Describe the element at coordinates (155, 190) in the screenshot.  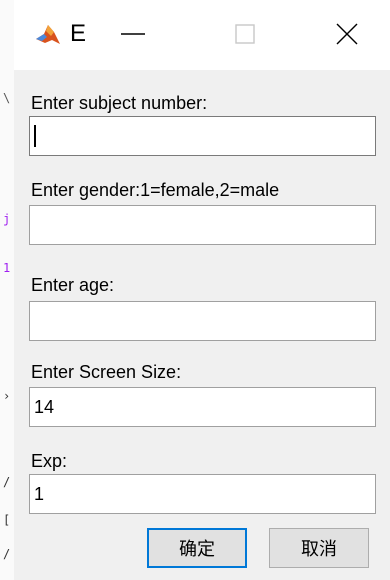
I see `gender-label: Enter gender:1=female,2=male` at that location.